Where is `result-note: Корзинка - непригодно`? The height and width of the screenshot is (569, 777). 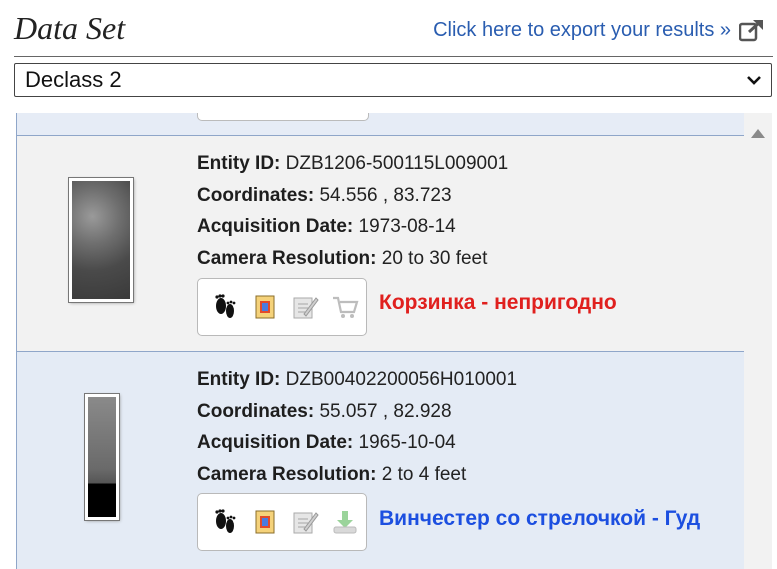
result-note: Корзинка - непригодно is located at coordinates (498, 302).